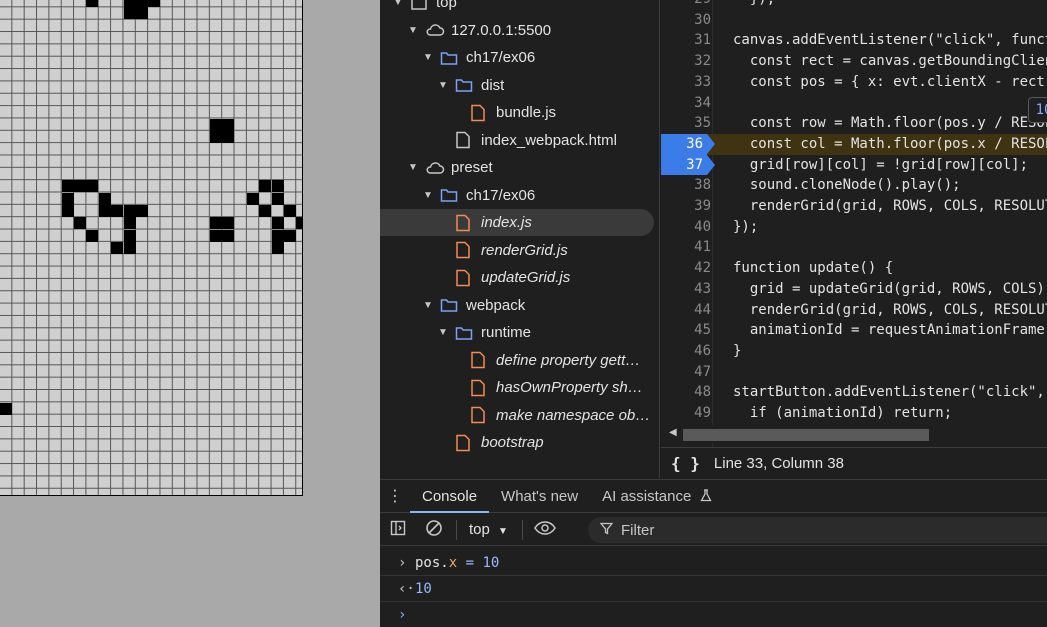  Describe the element at coordinates (854, 185) in the screenshot. I see `code-line: 38 sound.cloneNode().play();` at that location.